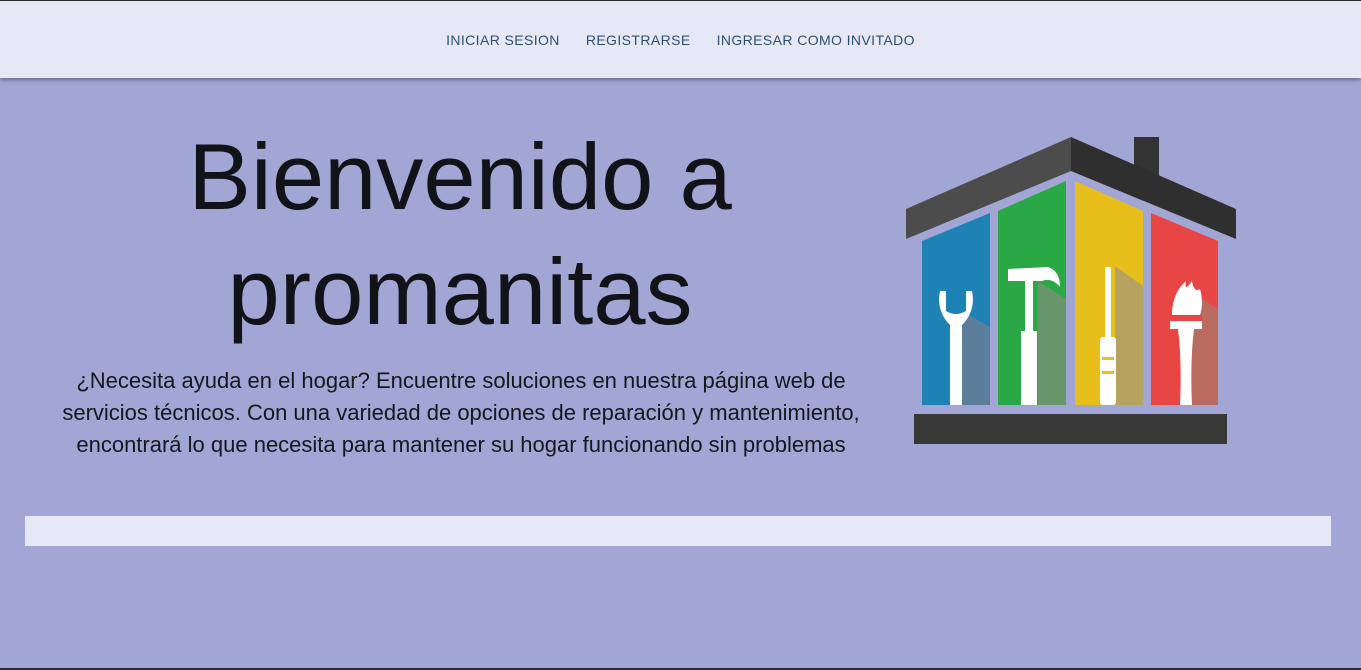 Image resolution: width=1361 pixels, height=670 pixels. Describe the element at coordinates (816, 40) in the screenshot. I see `nav-guest-link: INGRESAR COMO INVITADO` at that location.